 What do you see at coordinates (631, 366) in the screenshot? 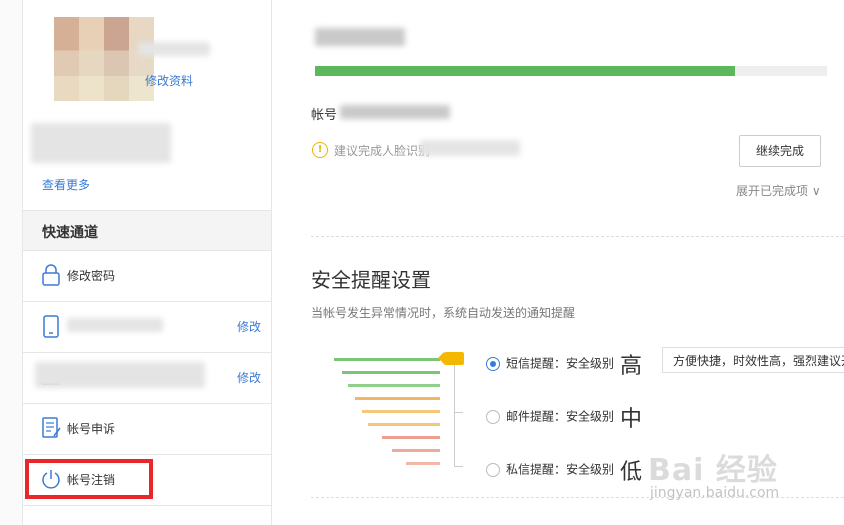
I see `sms-level: 高` at bounding box center [631, 366].